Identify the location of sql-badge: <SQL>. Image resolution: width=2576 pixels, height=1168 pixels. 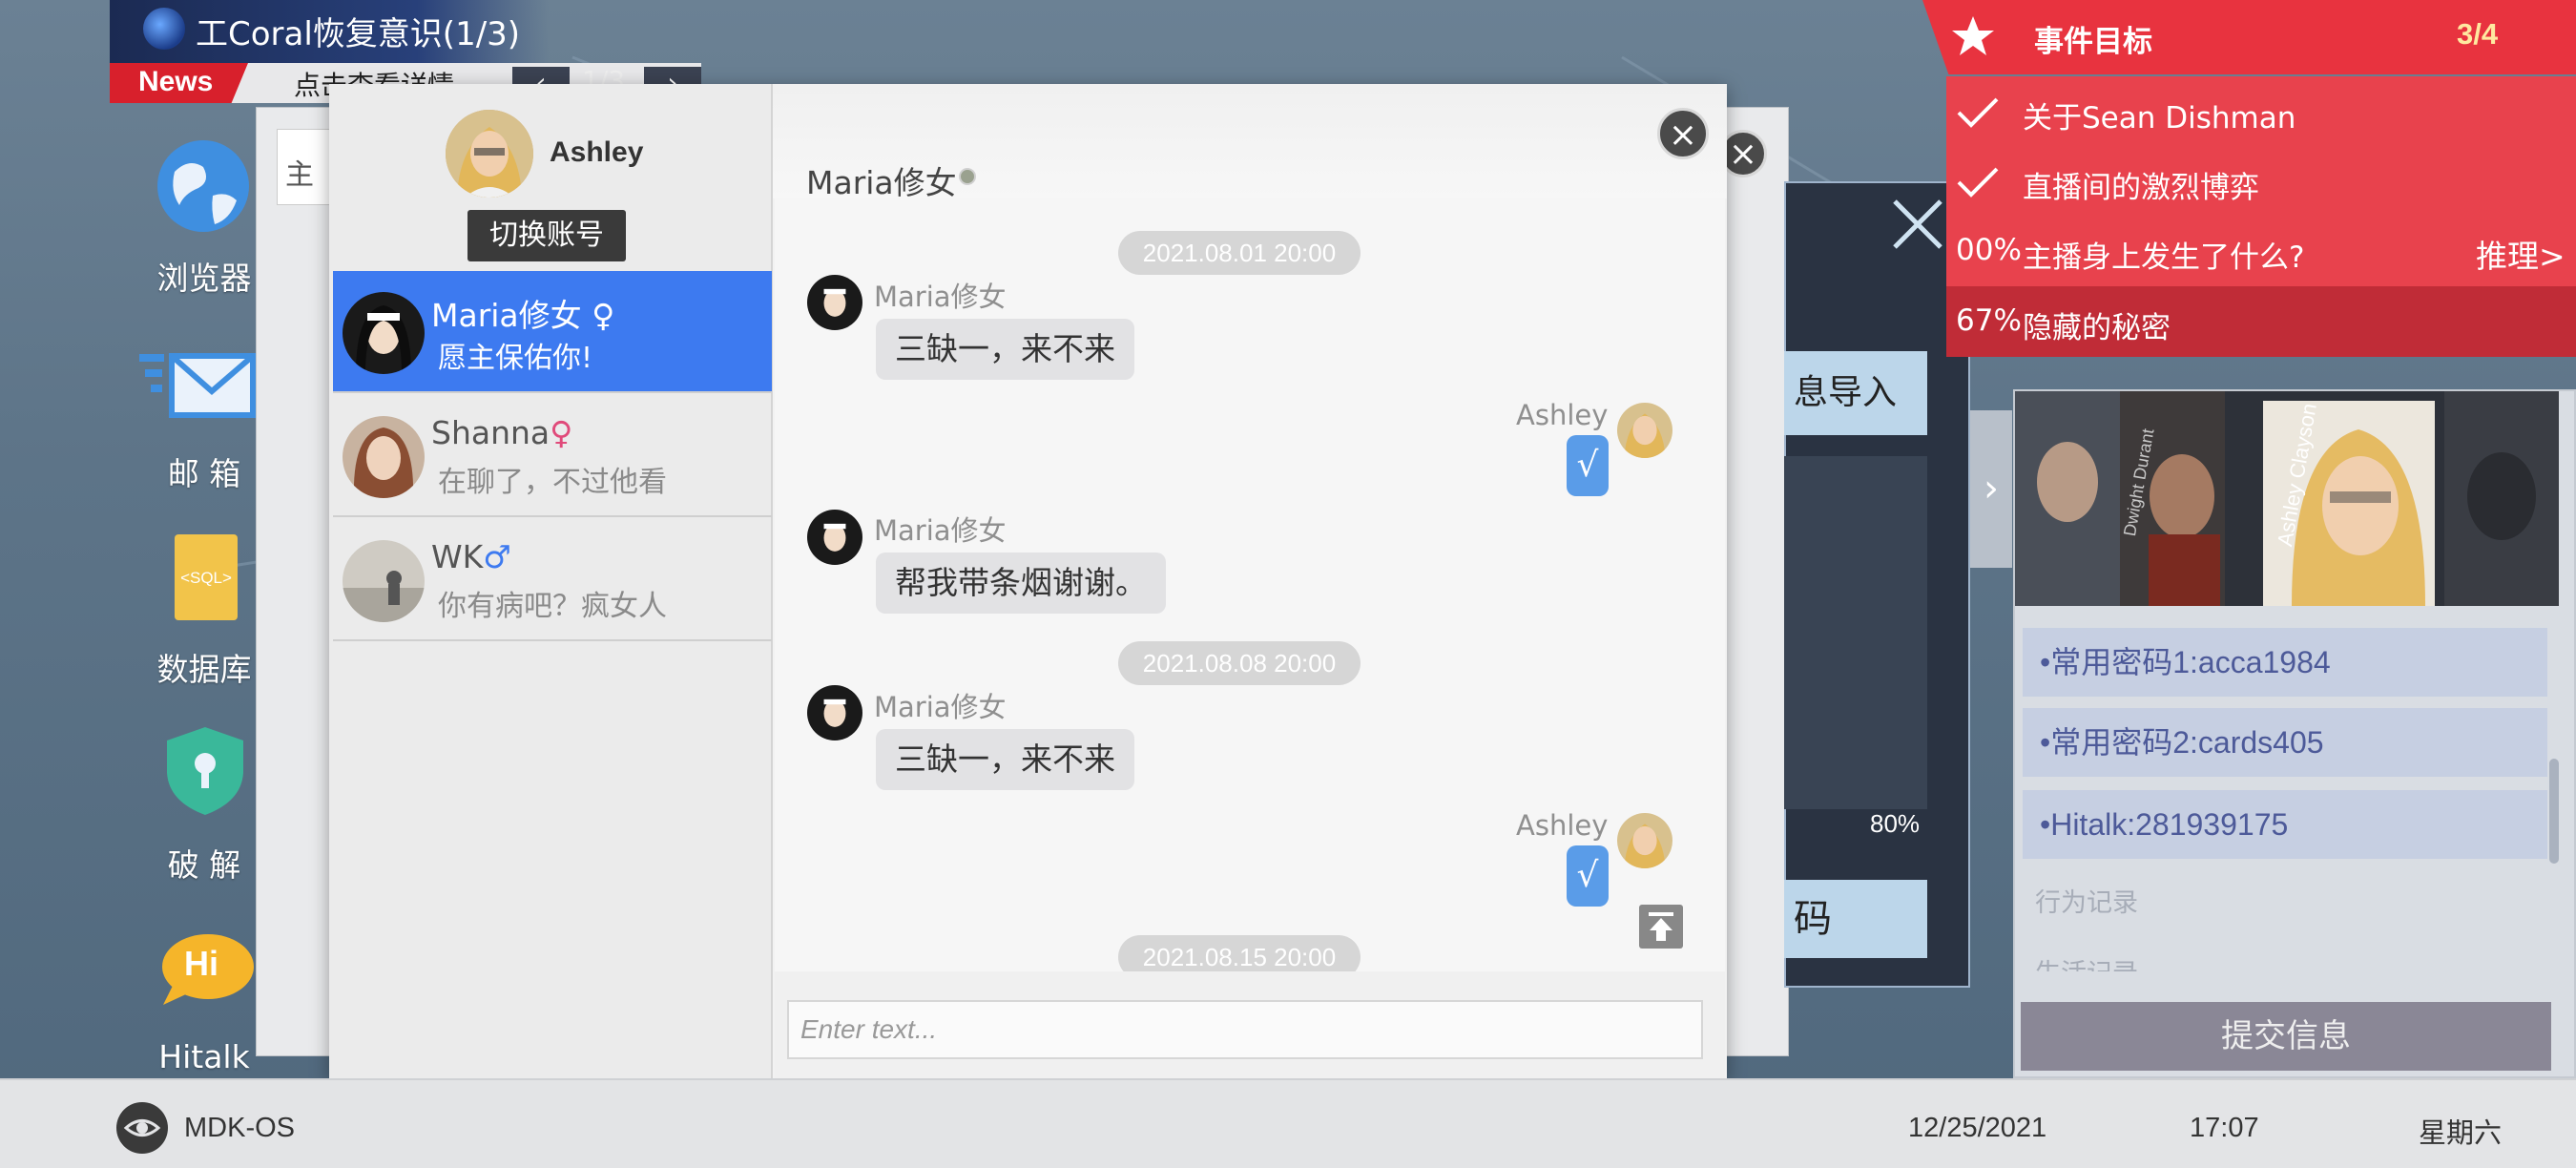
(206, 578).